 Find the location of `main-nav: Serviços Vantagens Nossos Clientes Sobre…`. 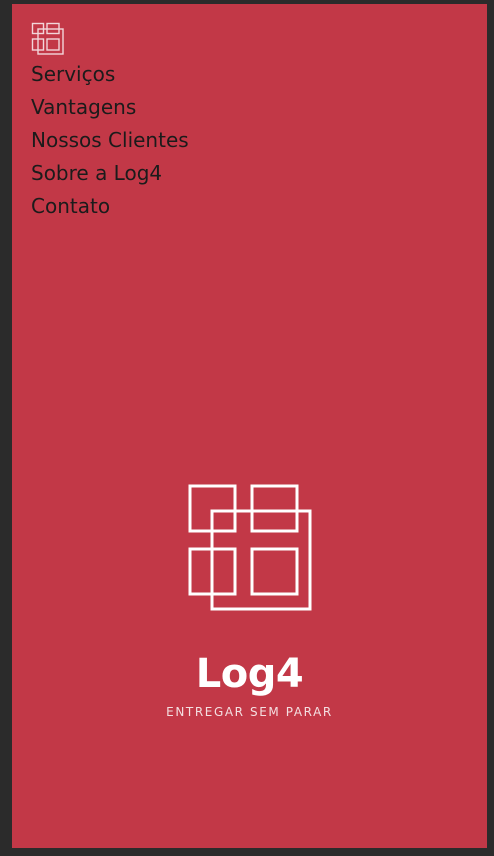

main-nav: Serviços Vantagens Nossos Clientes Sobre… is located at coordinates (110, 142).